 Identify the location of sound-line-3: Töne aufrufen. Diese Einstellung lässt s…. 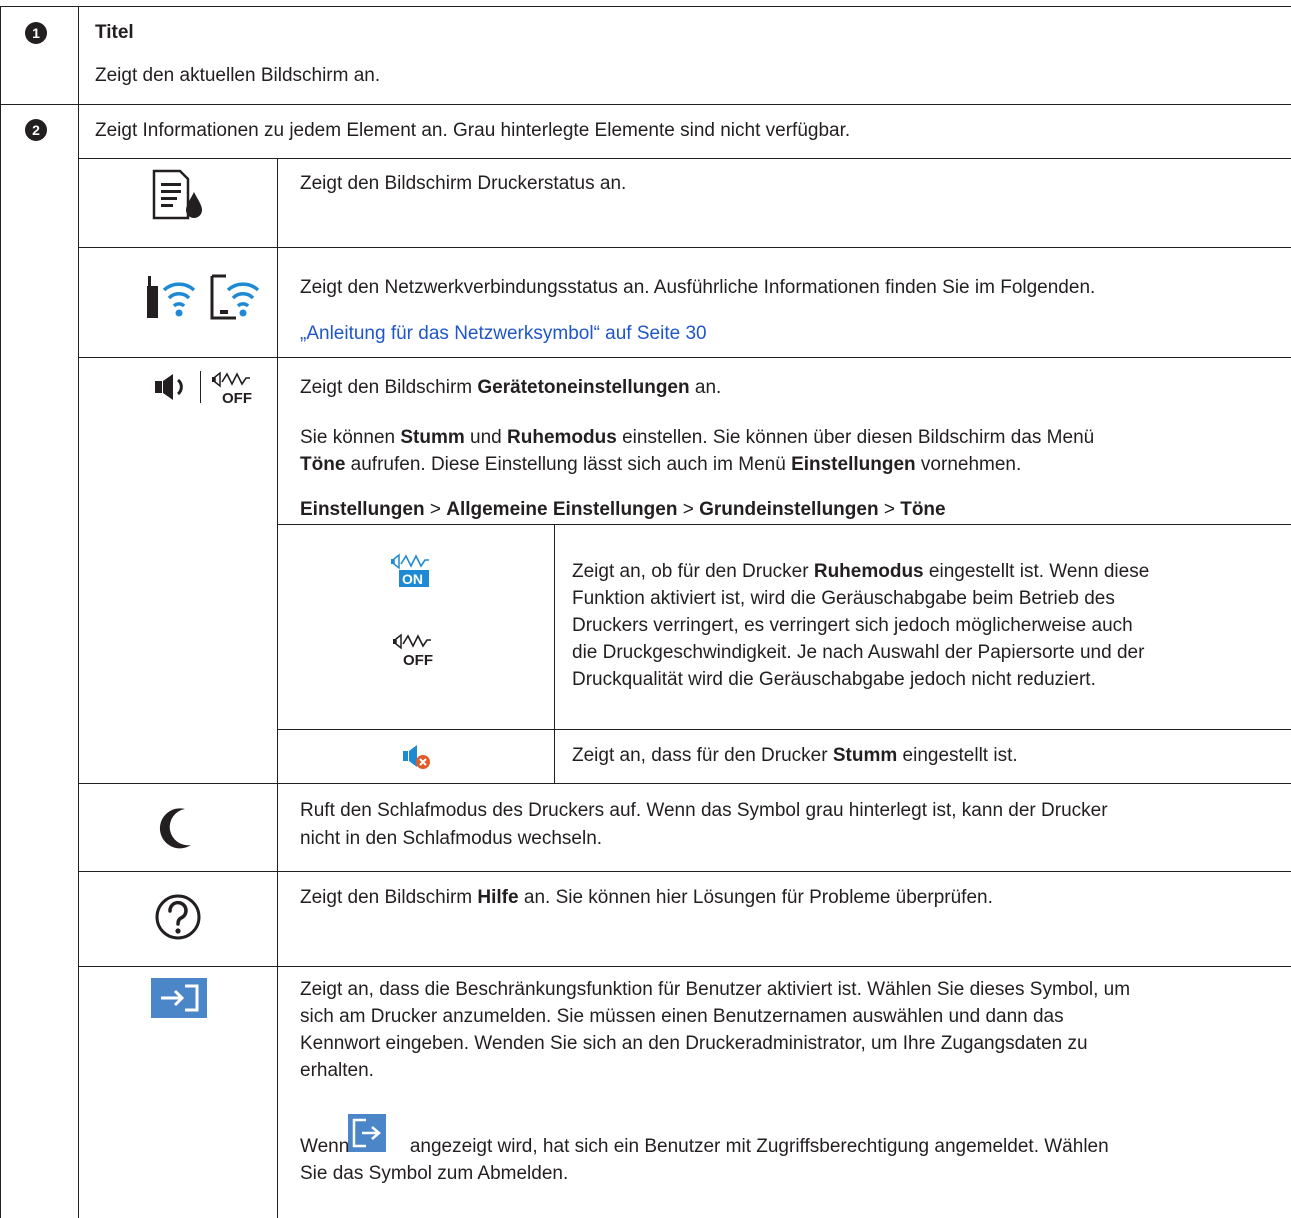
(660, 465).